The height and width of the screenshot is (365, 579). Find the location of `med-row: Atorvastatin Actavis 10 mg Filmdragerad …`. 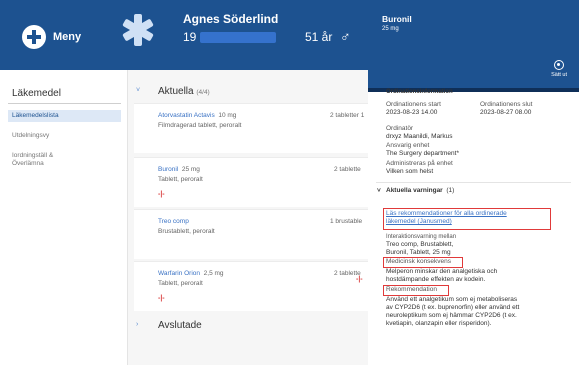

med-row: Atorvastatin Actavis 10 mg Filmdragerad … is located at coordinates (251, 128).